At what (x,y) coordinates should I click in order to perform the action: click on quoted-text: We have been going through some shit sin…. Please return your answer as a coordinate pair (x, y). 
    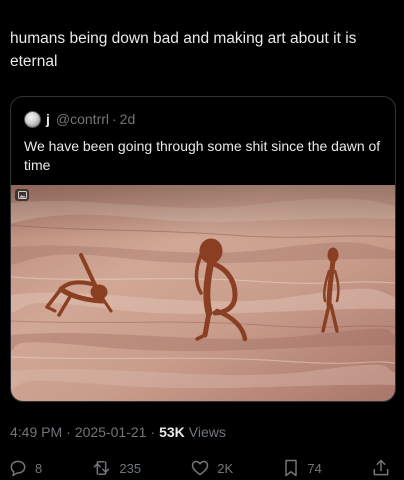
    Looking at the image, I should click on (202, 155).